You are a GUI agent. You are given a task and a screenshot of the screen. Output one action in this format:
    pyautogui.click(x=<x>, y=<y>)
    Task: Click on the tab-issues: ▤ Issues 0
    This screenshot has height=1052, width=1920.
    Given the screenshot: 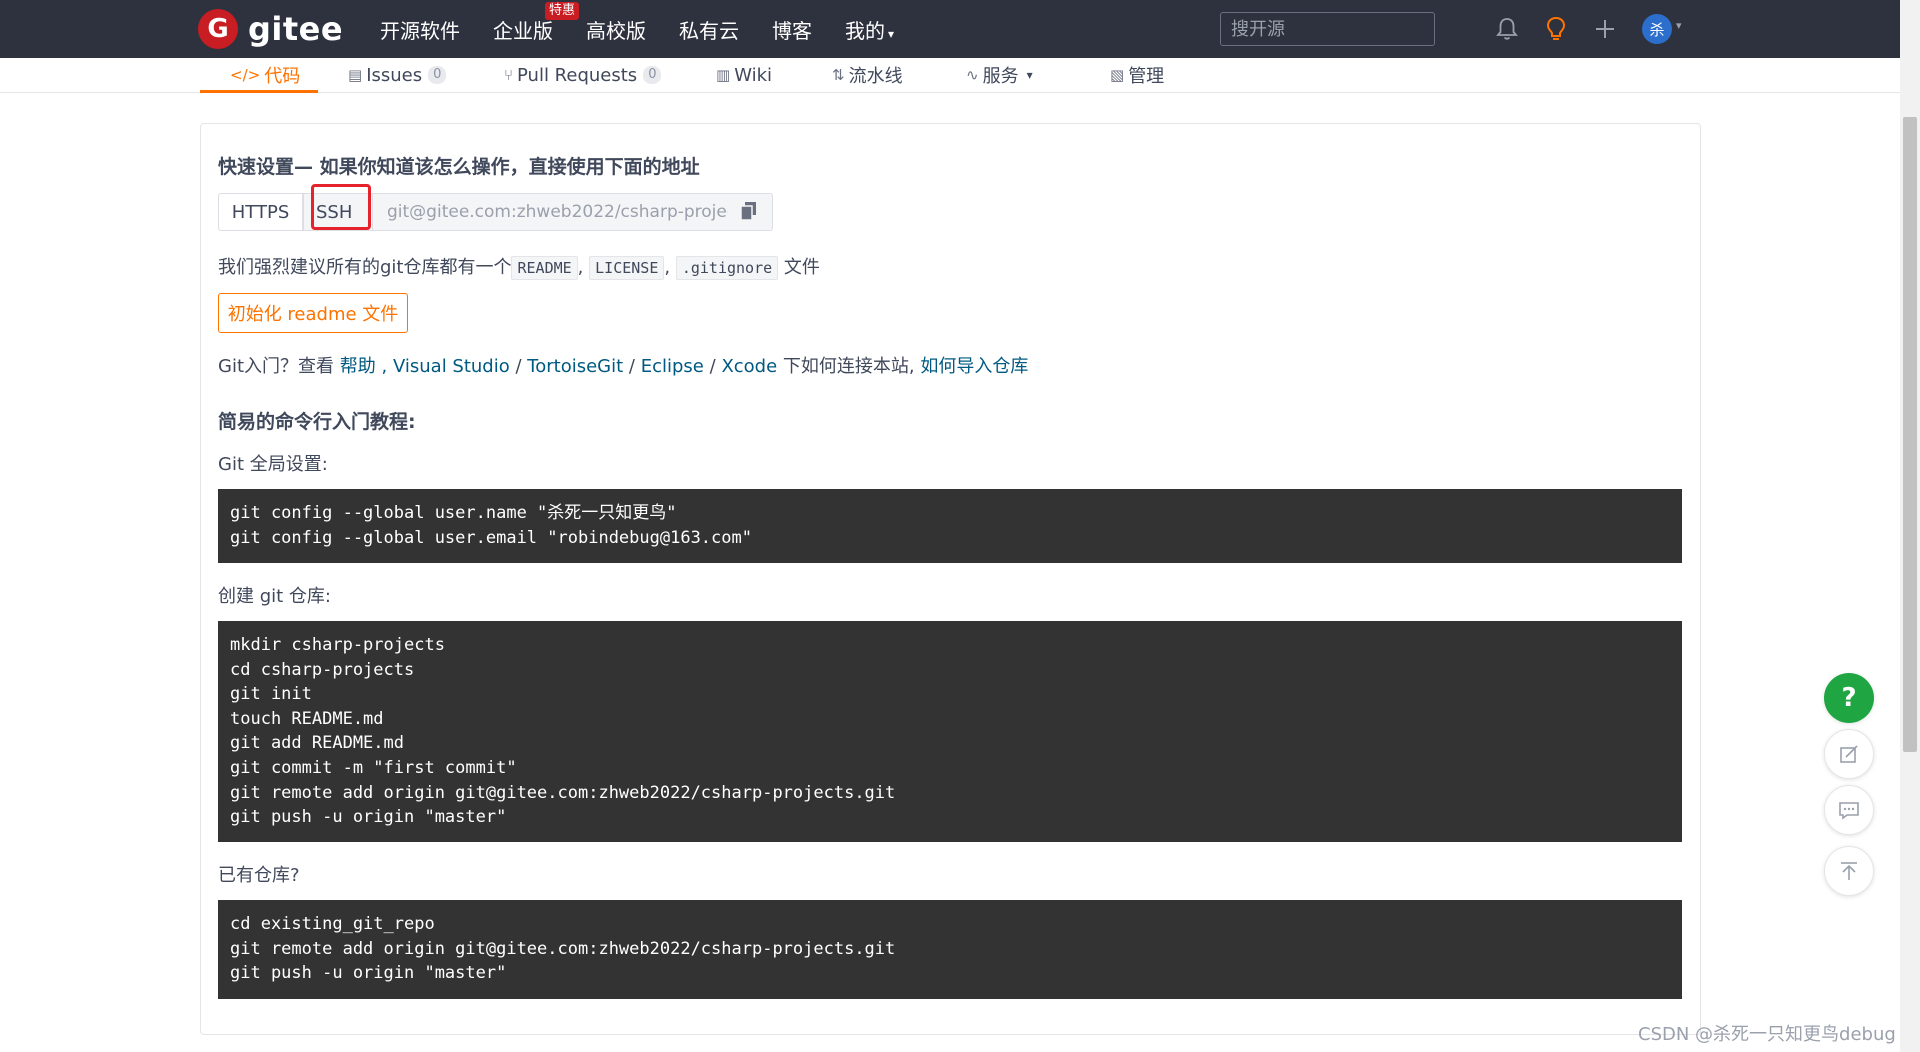 What is the action you would take?
    pyautogui.click(x=397, y=75)
    